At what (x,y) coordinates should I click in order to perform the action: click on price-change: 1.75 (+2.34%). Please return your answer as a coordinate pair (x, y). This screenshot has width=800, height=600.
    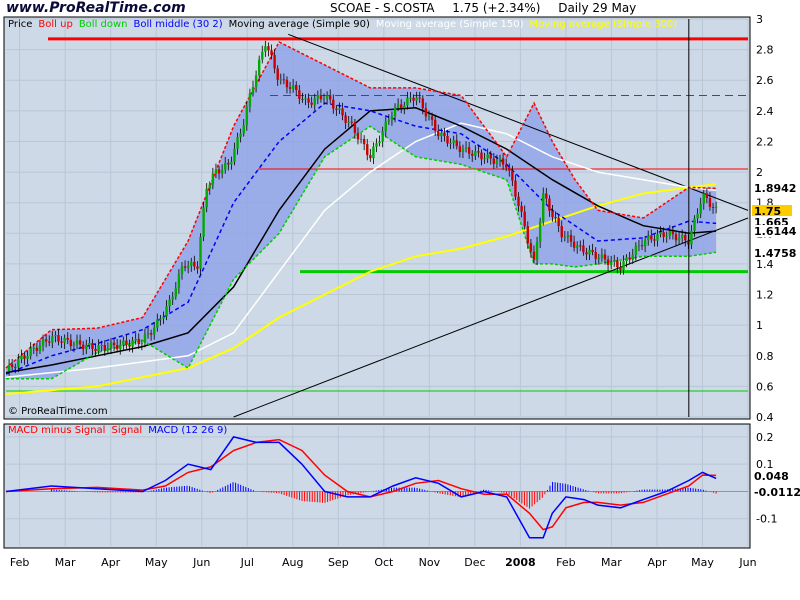
    Looking at the image, I should click on (496, 8).